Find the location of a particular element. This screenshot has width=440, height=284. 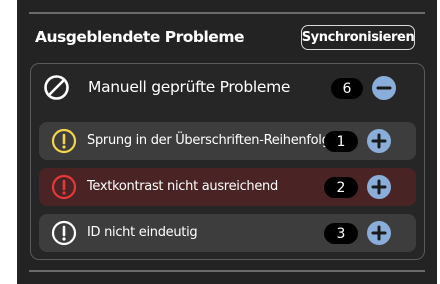

issue-item-text-contrast: Textkontrast nicht ausreichend 2 is located at coordinates (227, 187).